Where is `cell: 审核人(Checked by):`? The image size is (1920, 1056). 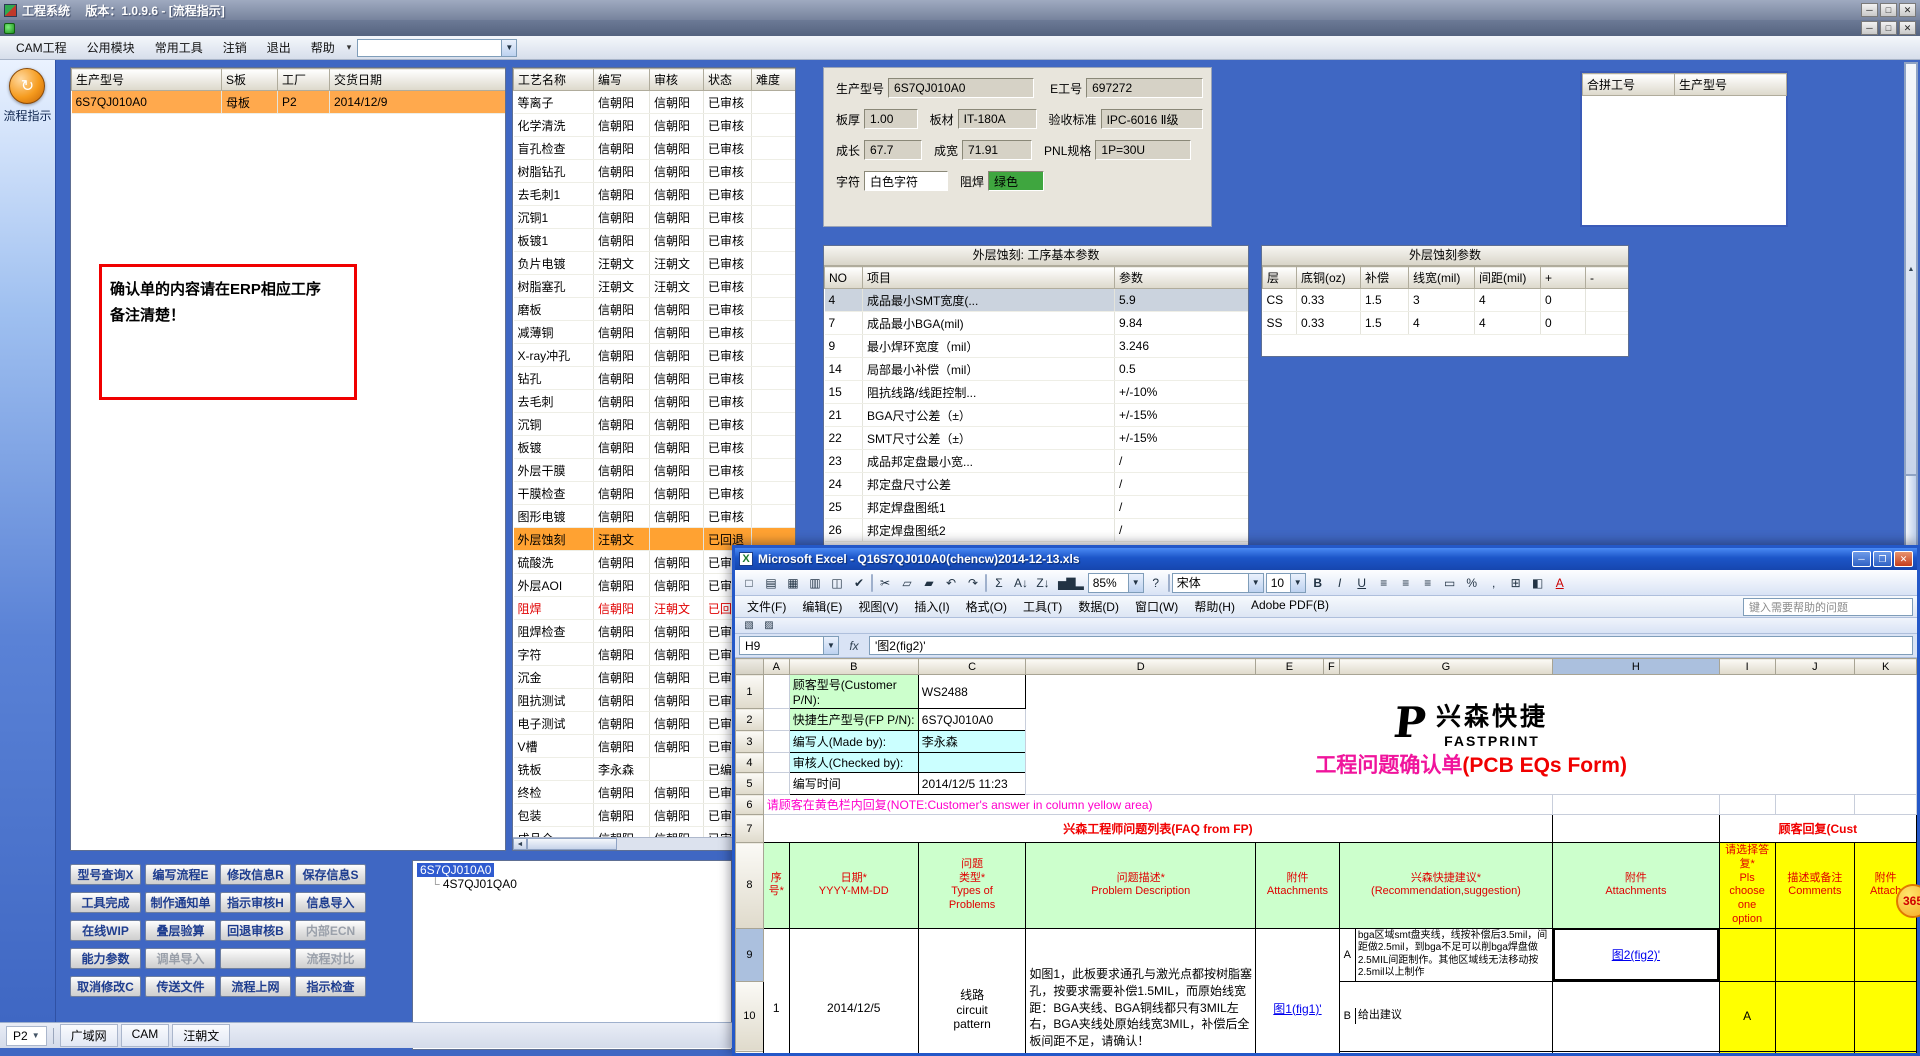 cell: 审核人(Checked by): is located at coordinates (853, 762).